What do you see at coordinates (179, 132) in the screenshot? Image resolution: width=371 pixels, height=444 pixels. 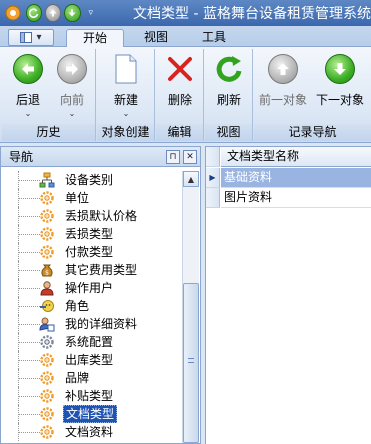 I see `group-label-edit: 编辑` at bounding box center [179, 132].